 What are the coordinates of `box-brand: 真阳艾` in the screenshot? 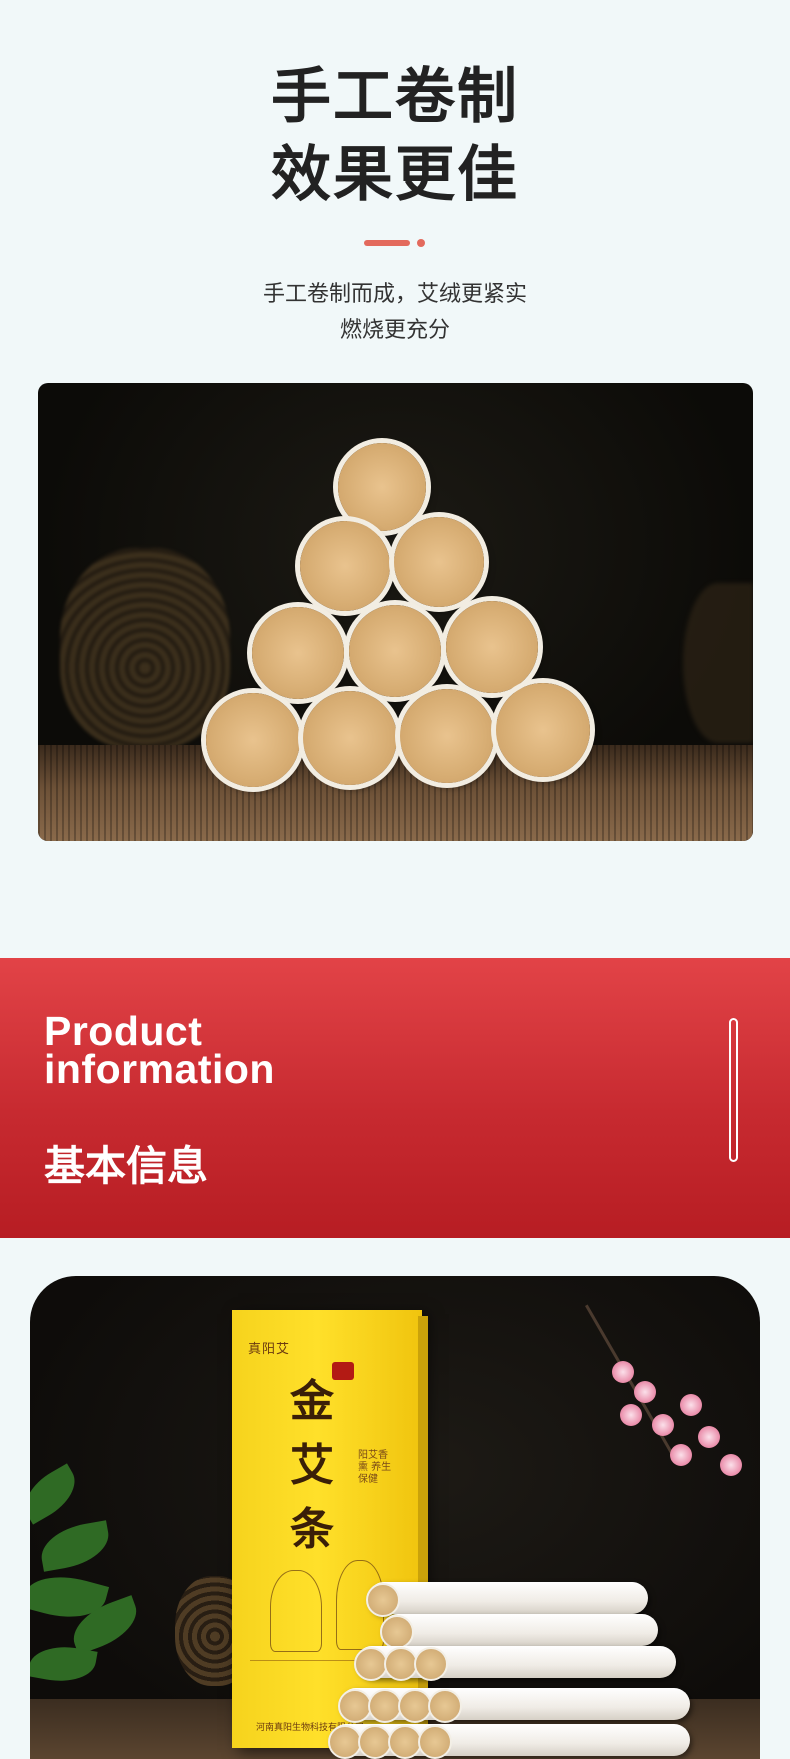 It's located at (269, 1349).